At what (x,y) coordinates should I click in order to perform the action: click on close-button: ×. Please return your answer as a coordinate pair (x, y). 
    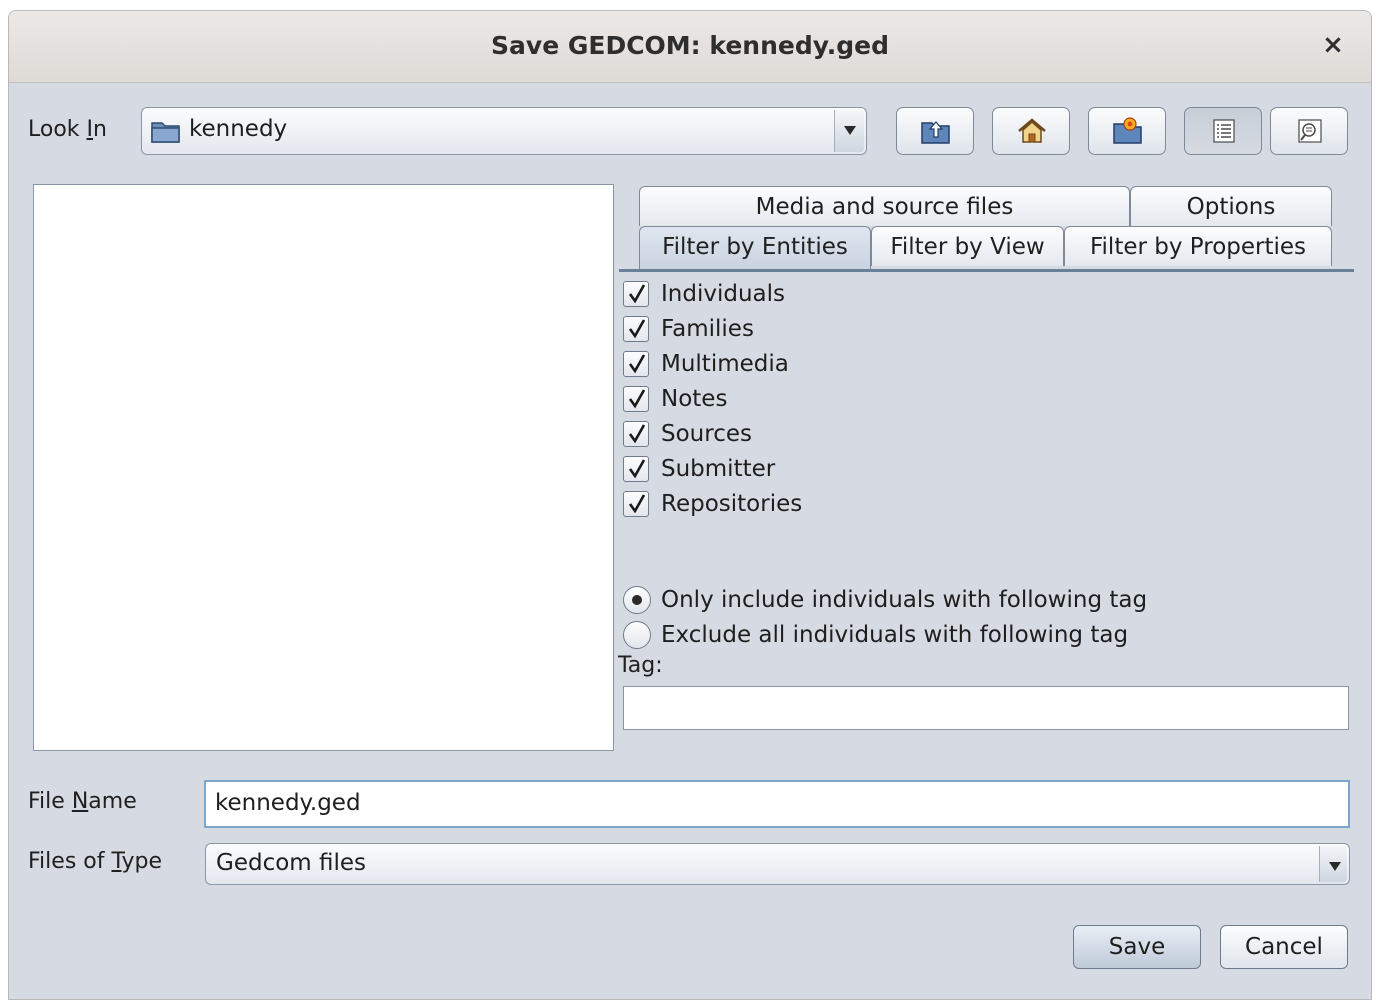
    Looking at the image, I should click on (1333, 45).